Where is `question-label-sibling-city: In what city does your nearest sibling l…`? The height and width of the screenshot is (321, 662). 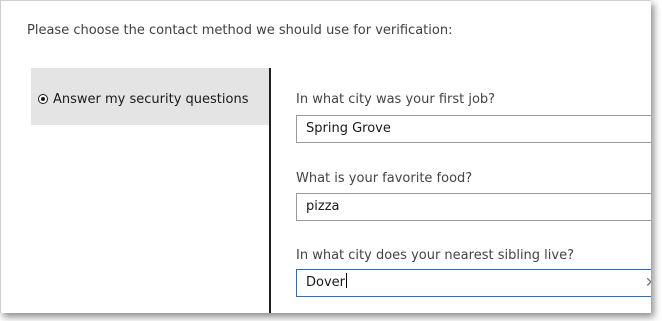
question-label-sibling-city: In what city does your nearest sibling l… is located at coordinates (435, 255).